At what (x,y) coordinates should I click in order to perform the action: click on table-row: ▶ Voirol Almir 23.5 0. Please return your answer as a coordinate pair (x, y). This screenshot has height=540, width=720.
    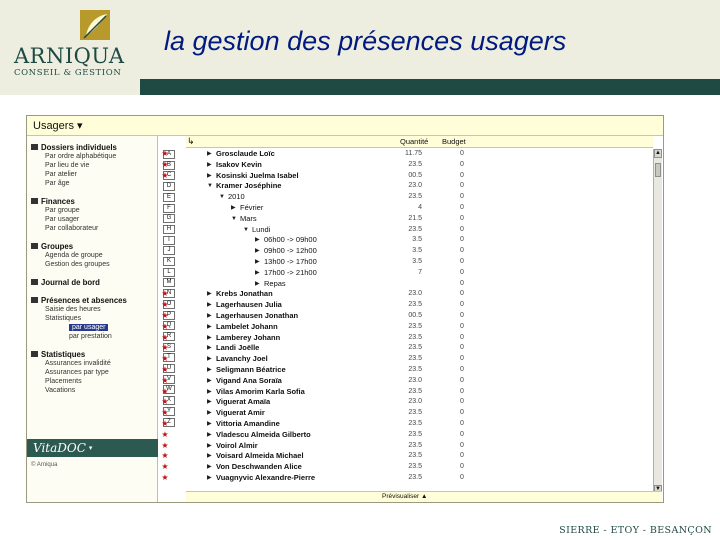
    Looking at the image, I should click on (419, 446).